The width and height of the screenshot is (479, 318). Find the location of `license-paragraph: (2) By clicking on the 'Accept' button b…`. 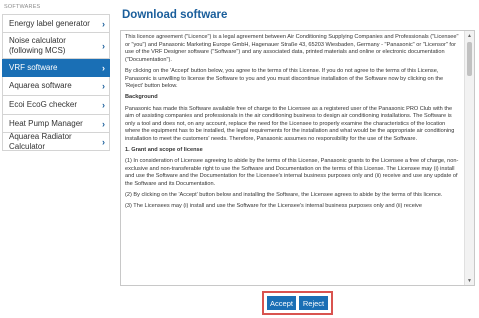

license-paragraph: (2) By clicking on the 'Accept' button b… is located at coordinates (284, 195).